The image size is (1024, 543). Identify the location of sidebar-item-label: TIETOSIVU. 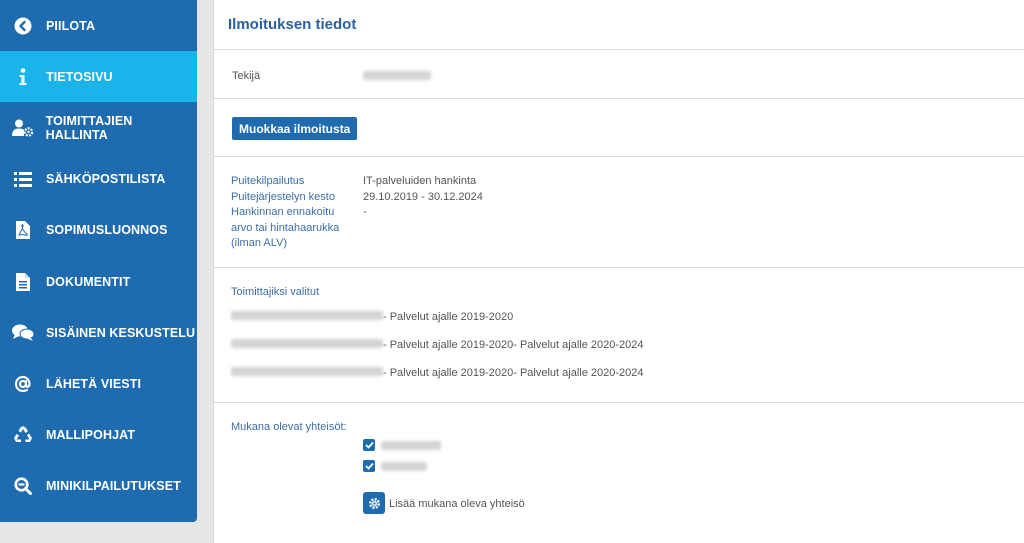
(79, 76).